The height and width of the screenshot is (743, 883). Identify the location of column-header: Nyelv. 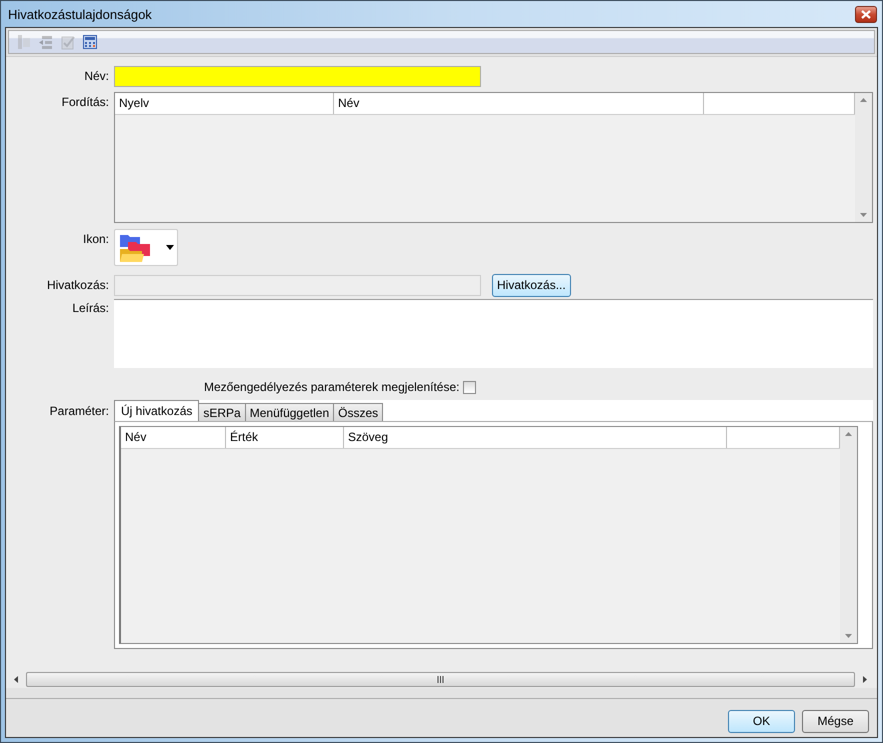
(224, 103).